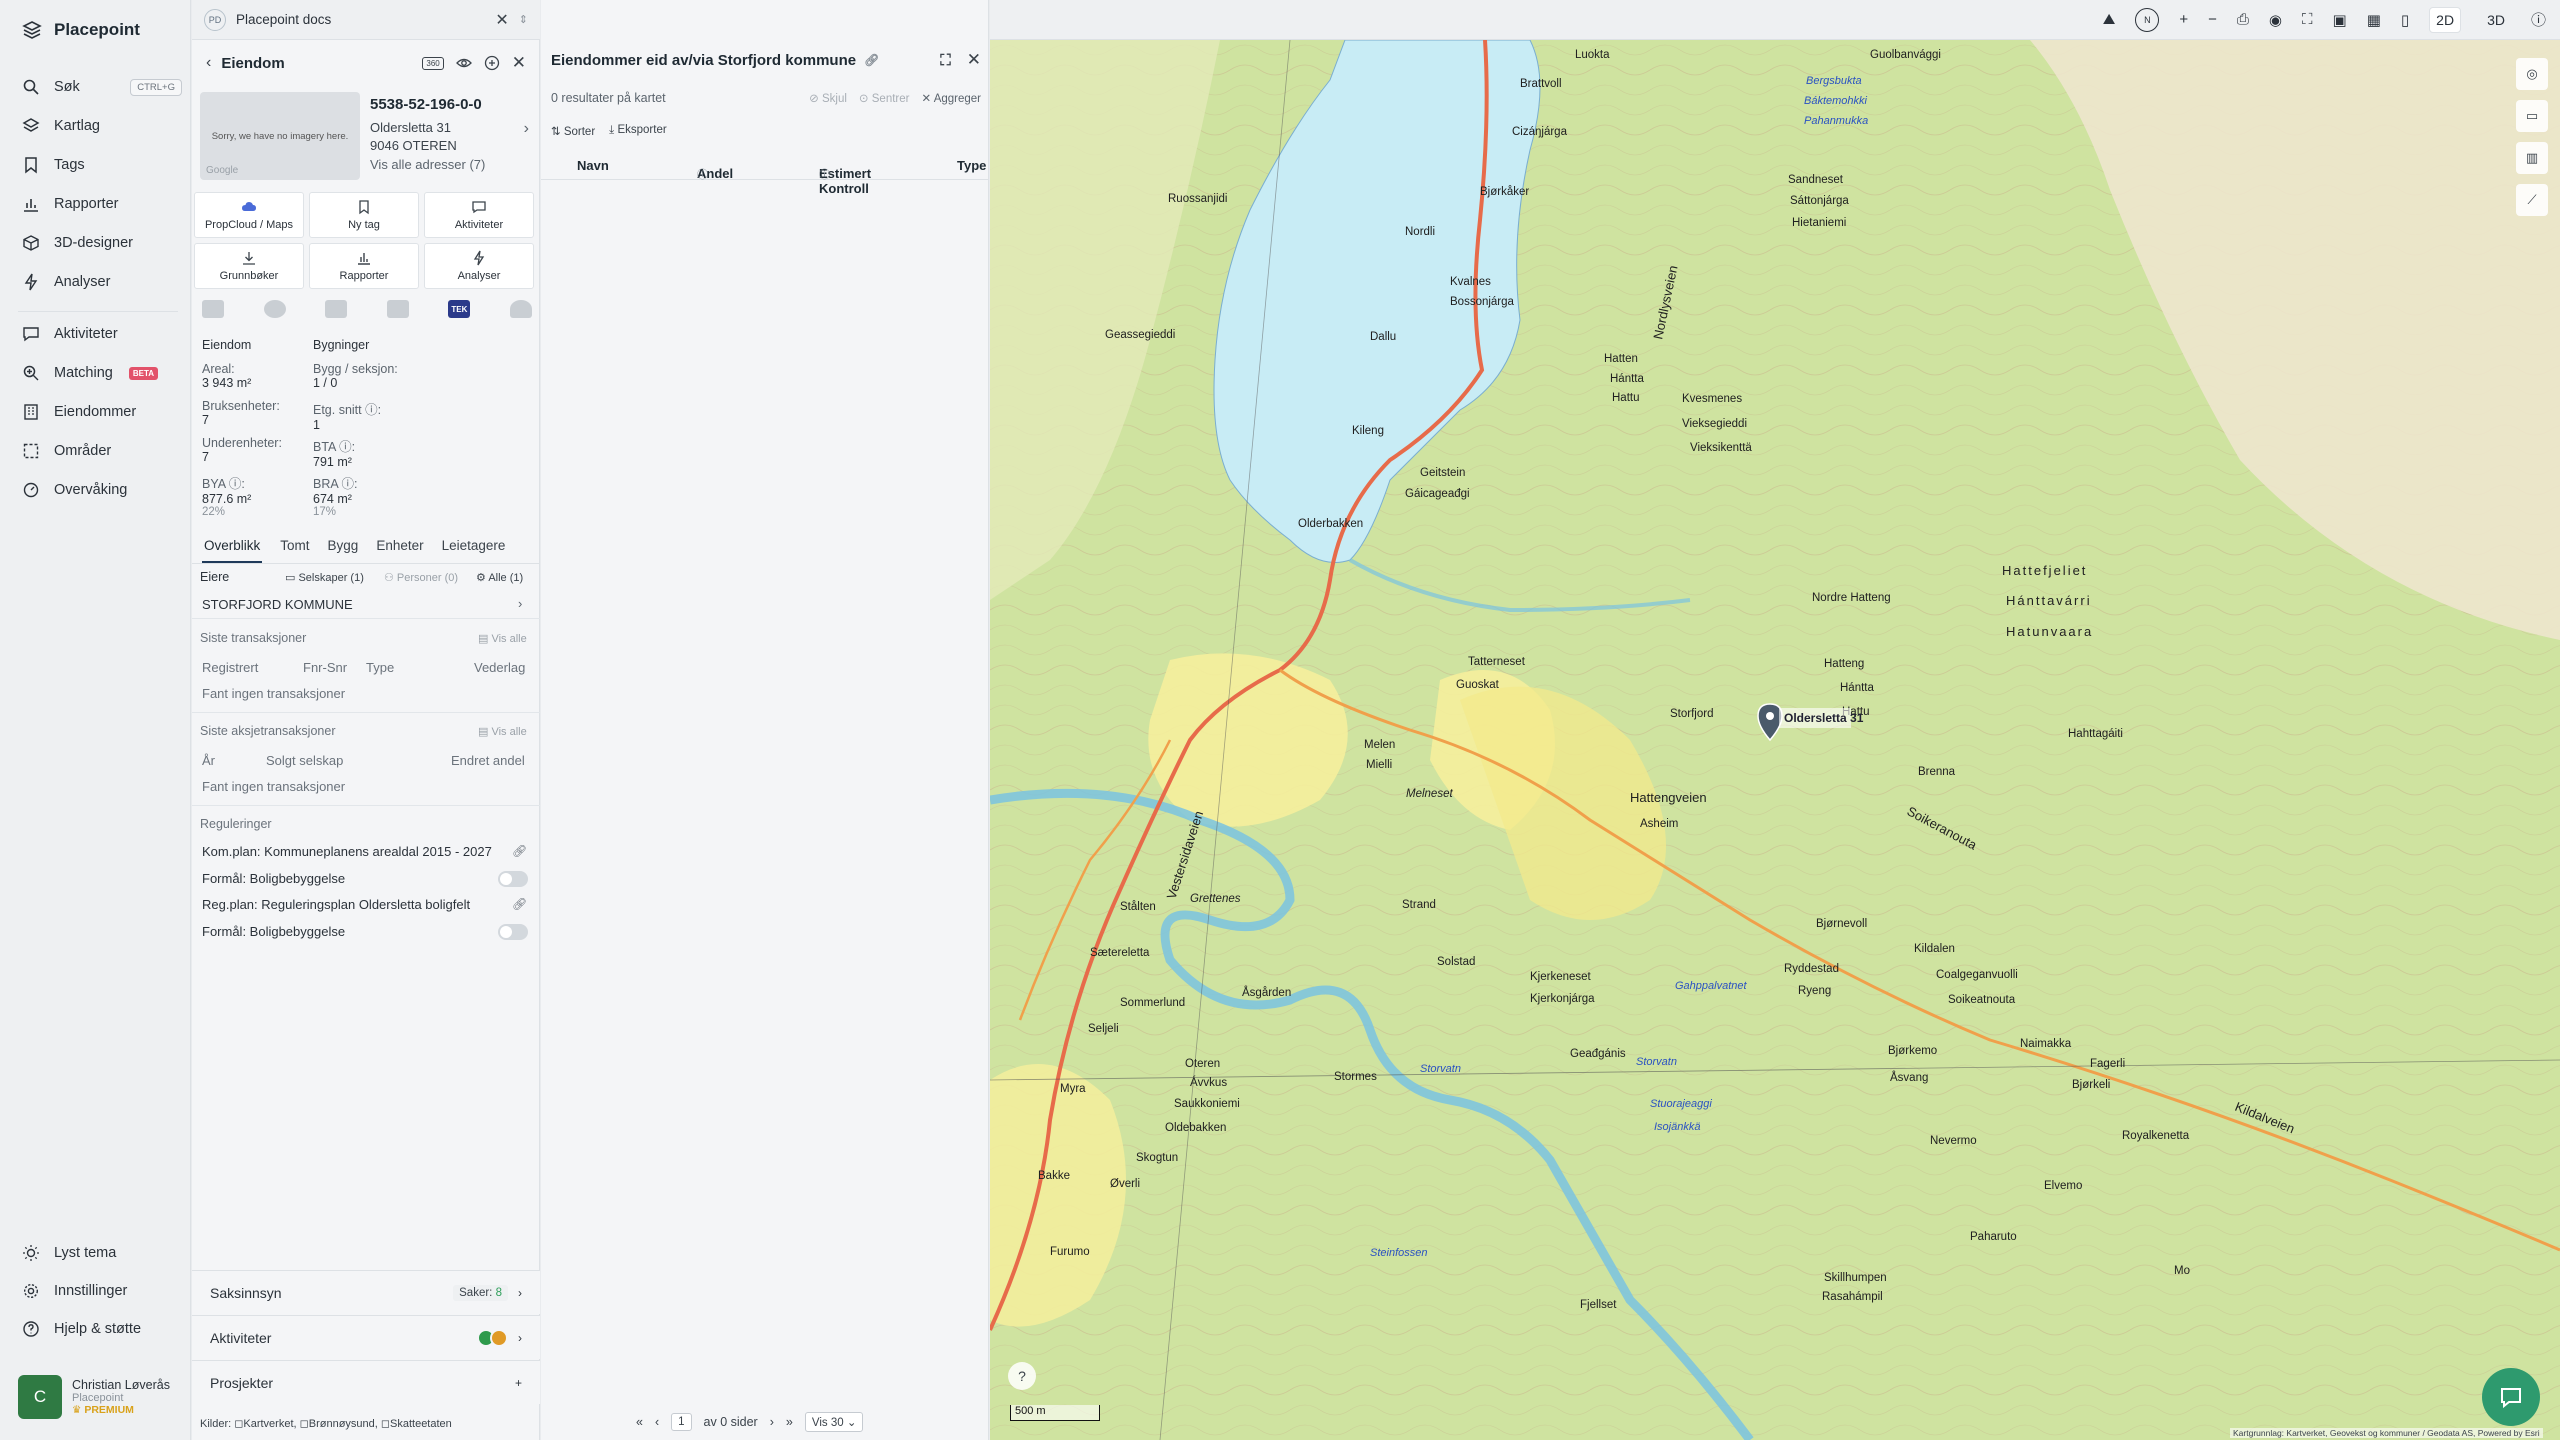  Describe the element at coordinates (2183, 19) in the screenshot. I see `zoom-in-button: +` at that location.